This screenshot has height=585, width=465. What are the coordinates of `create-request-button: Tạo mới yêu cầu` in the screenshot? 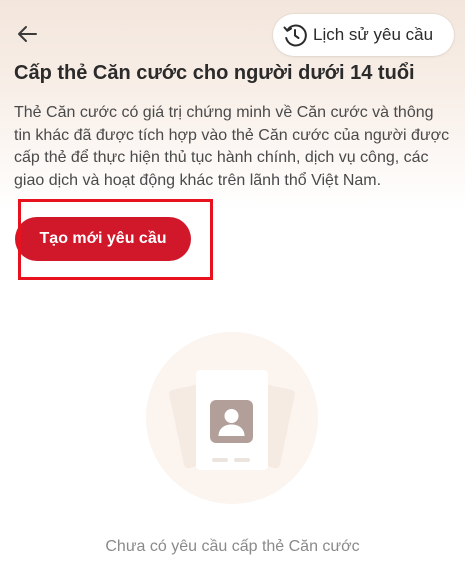 It's located at (103, 239).